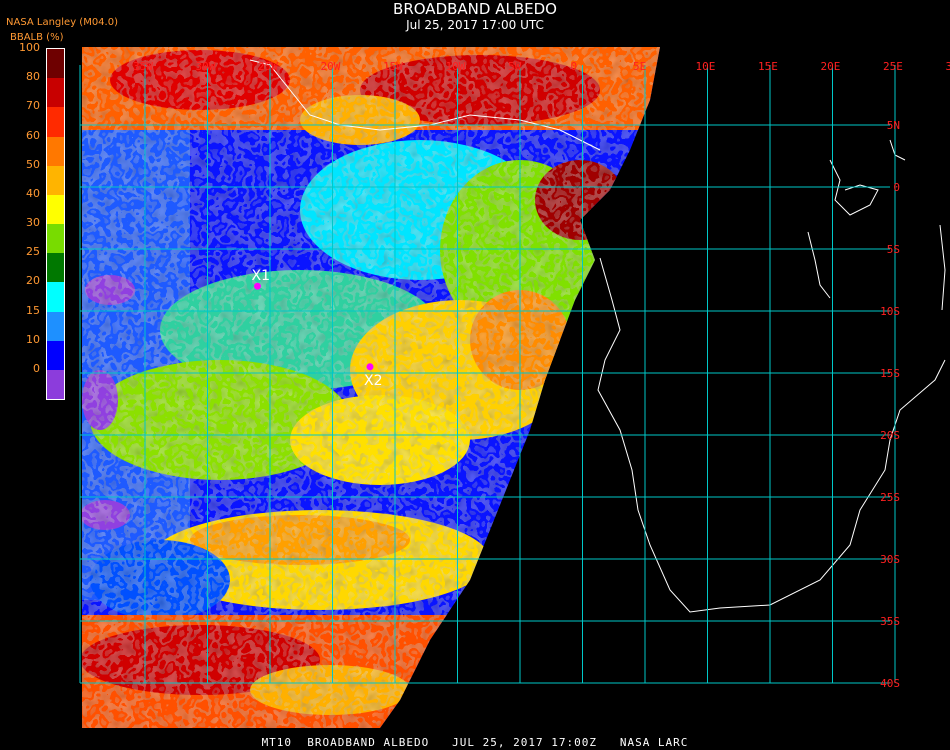 Image resolution: width=950 pixels, height=750 pixels. I want to click on station-marker-label: X2, so click(373, 381).